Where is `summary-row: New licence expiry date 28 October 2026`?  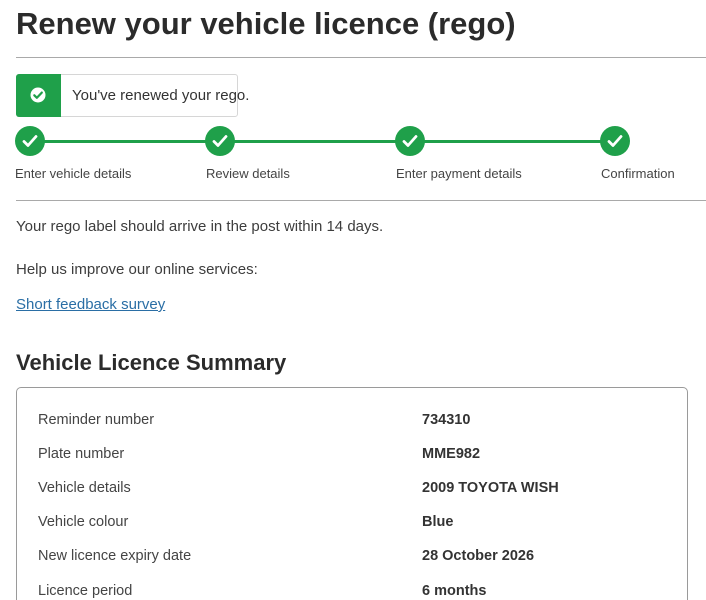
summary-row: New licence expiry date 28 October 2026 is located at coordinates (352, 560).